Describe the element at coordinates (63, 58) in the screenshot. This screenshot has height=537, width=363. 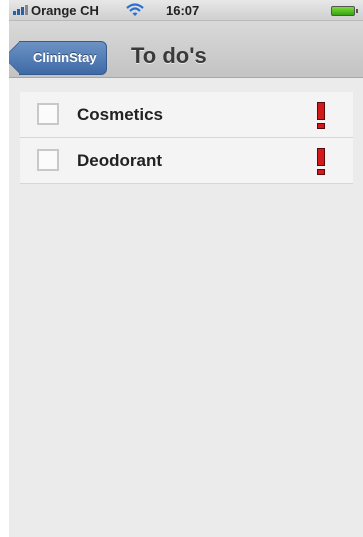
I see `back-button: ClininStay` at that location.